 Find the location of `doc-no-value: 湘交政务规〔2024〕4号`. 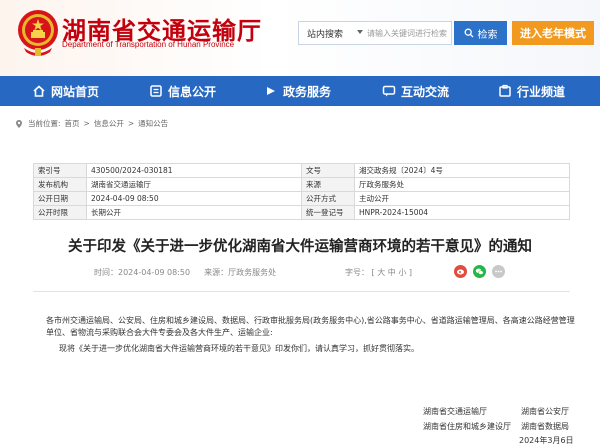

doc-no-value: 湘交政务规〔2024〕4号 is located at coordinates (462, 170).